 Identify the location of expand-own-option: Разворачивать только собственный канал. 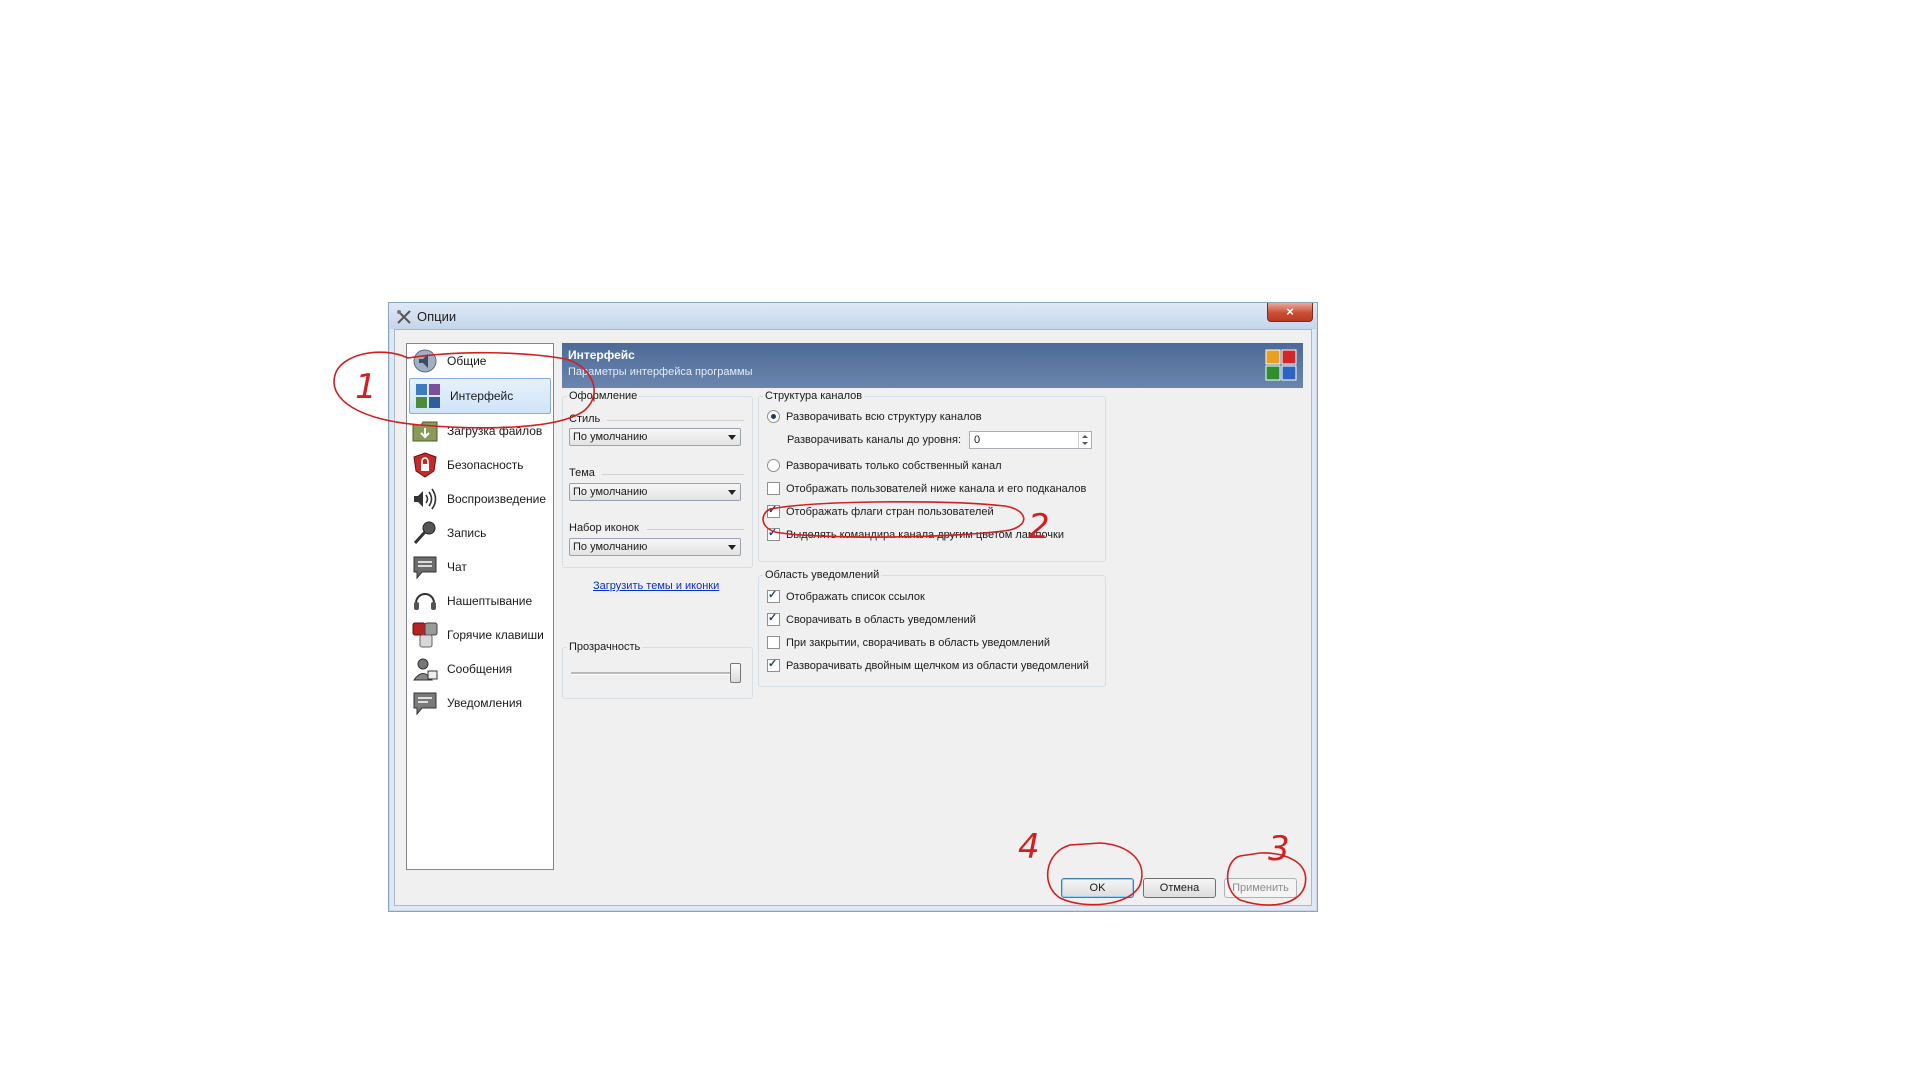
(884, 465).